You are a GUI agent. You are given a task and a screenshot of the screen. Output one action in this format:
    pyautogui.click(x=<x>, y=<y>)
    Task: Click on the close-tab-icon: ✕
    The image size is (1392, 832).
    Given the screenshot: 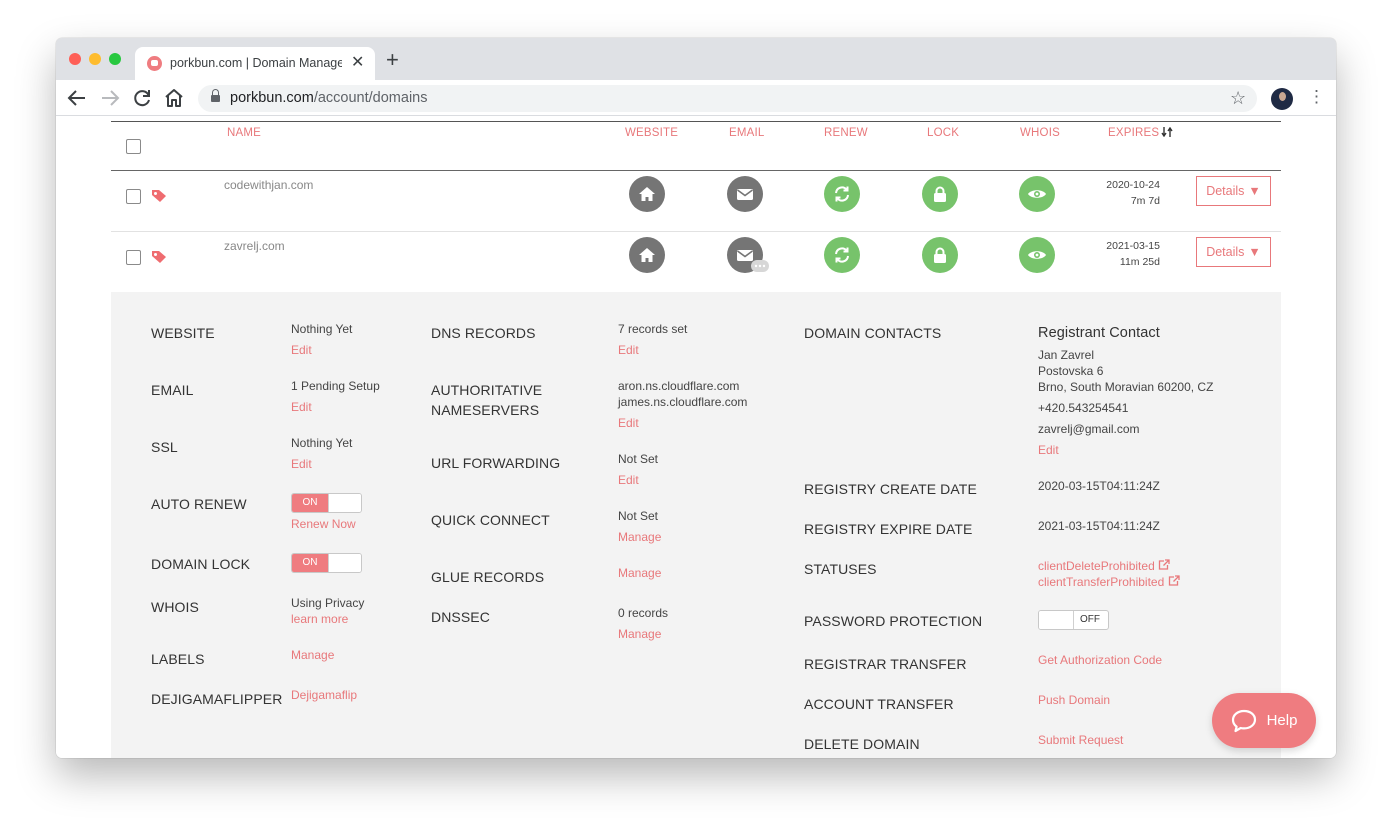 What is the action you would take?
    pyautogui.click(x=357, y=62)
    